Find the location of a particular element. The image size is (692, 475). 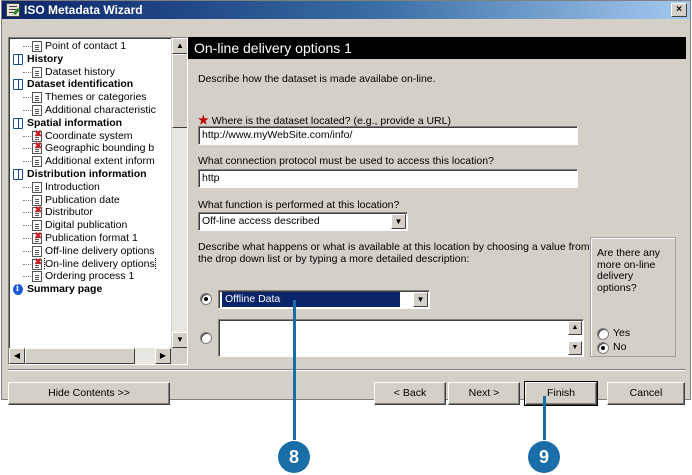

callout-9-badge: 9 is located at coordinates (544, 457).